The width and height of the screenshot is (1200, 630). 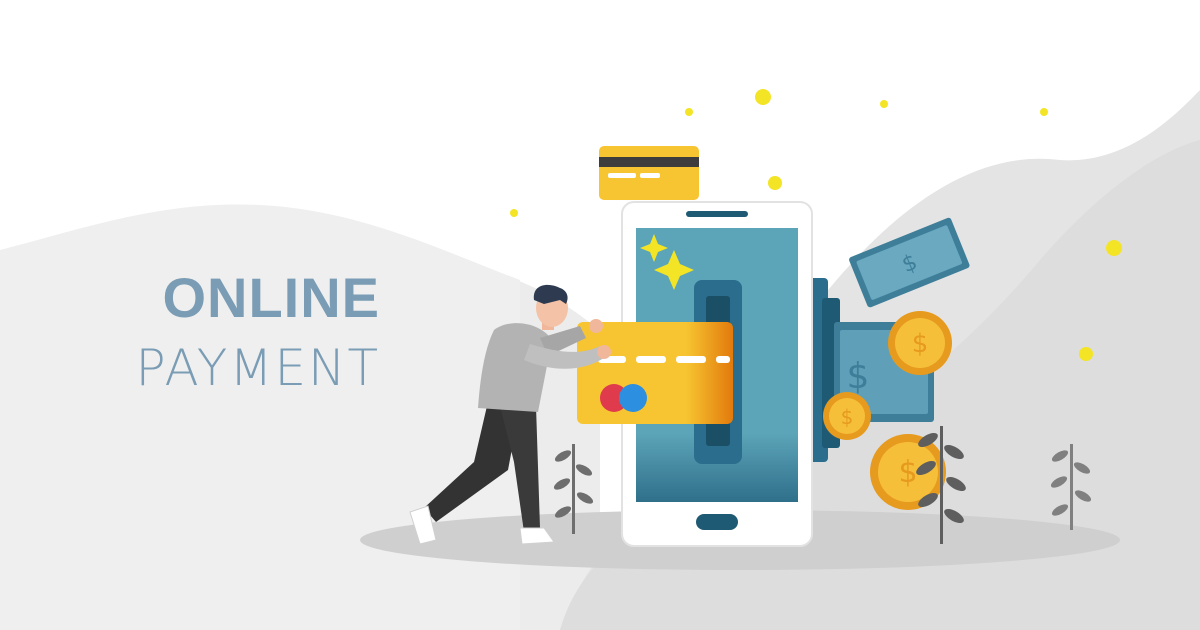 What do you see at coordinates (220, 332) in the screenshot?
I see `banner-title: ONLINE PAYMENT` at bounding box center [220, 332].